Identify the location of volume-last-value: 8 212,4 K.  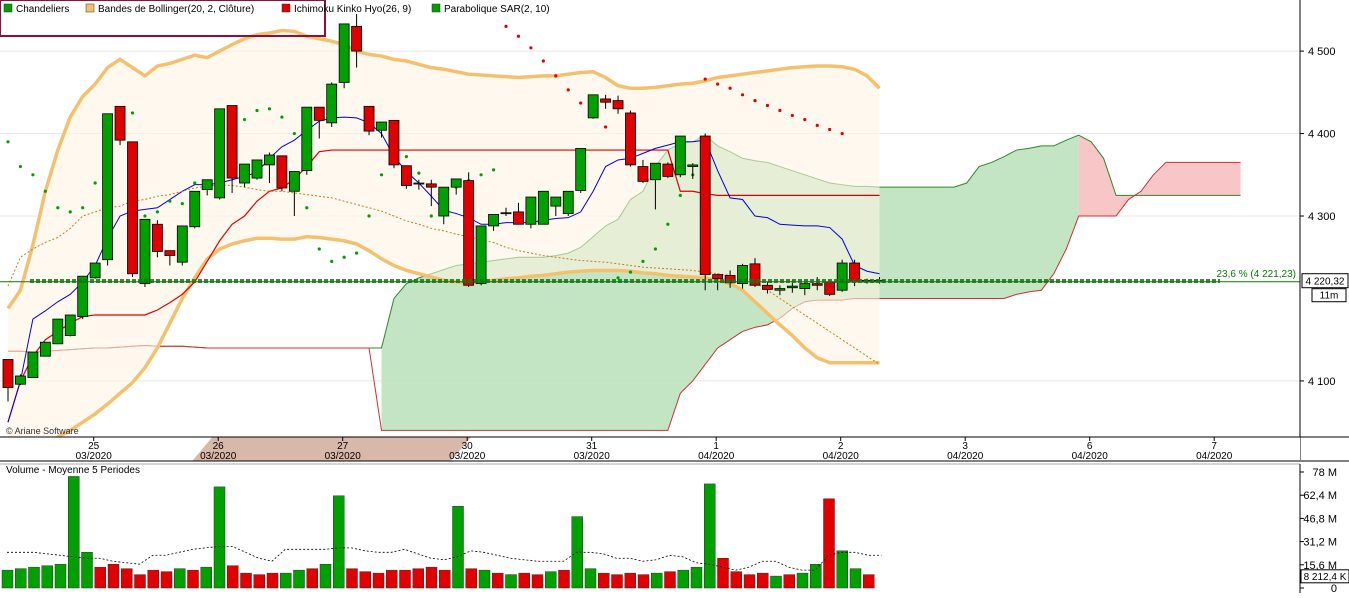
(1325, 577).